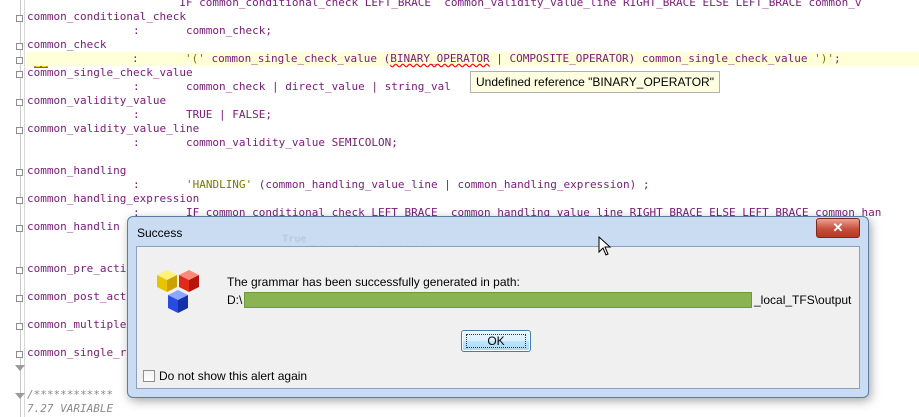  I want to click on code-token: common_multiple, so click(77, 324).